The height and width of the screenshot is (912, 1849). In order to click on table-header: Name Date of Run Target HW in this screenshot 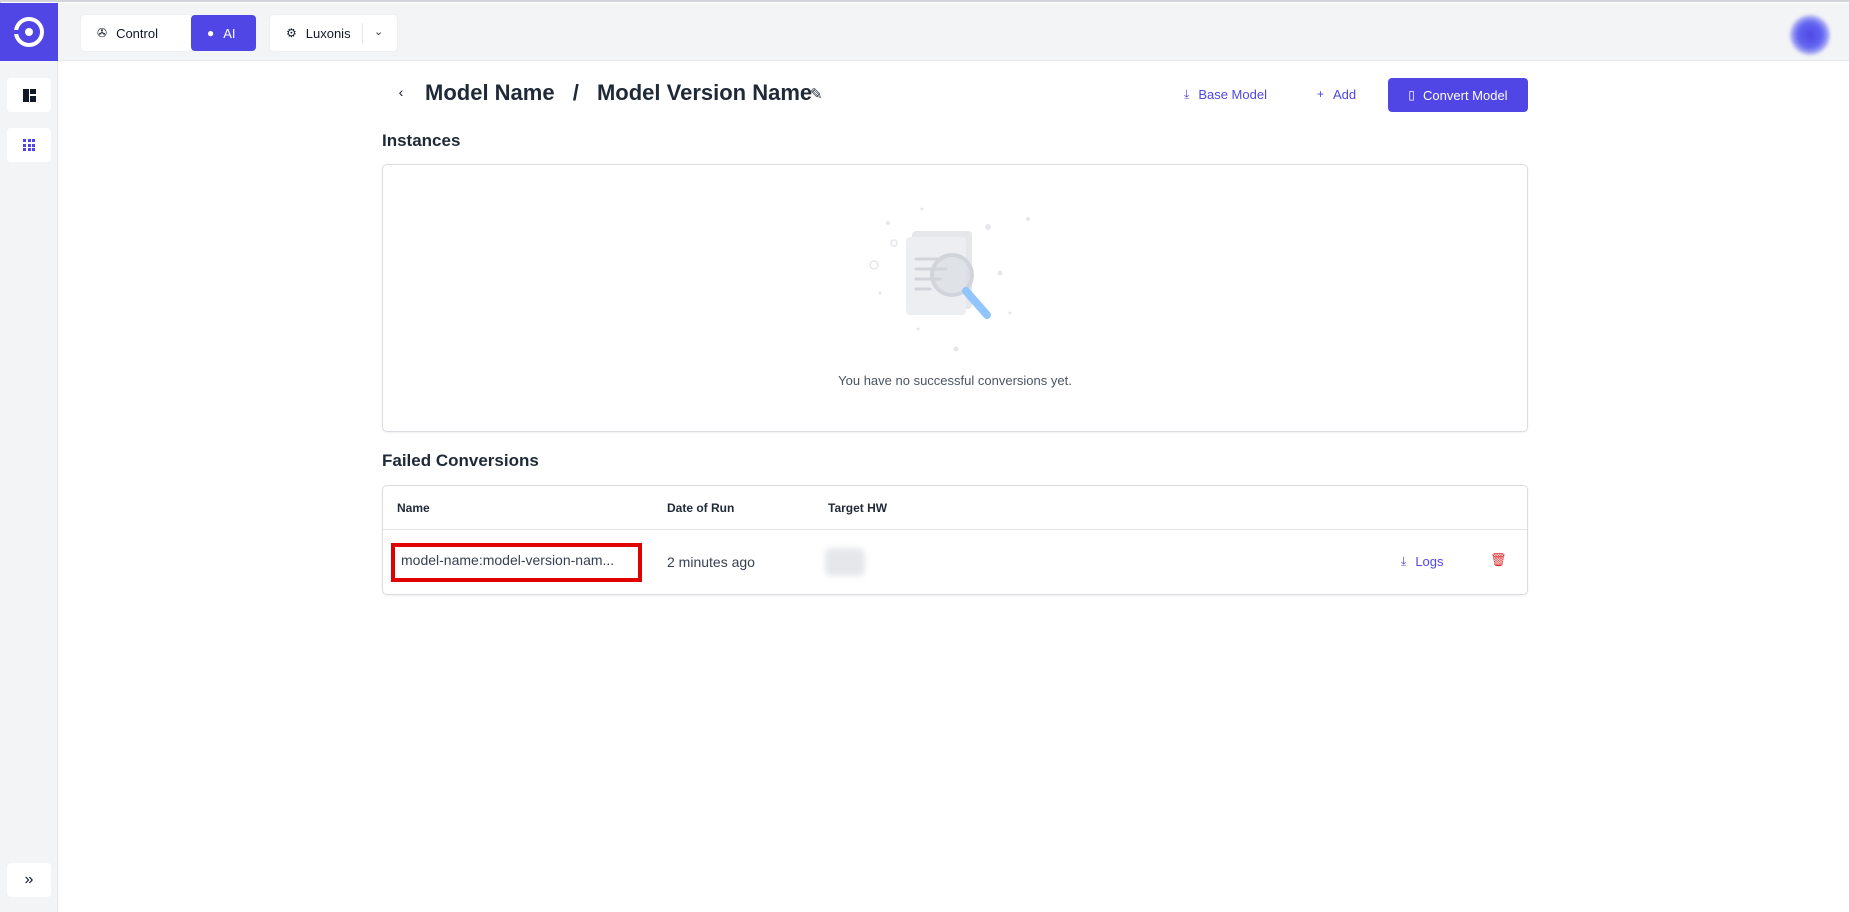, I will do `click(955, 508)`.